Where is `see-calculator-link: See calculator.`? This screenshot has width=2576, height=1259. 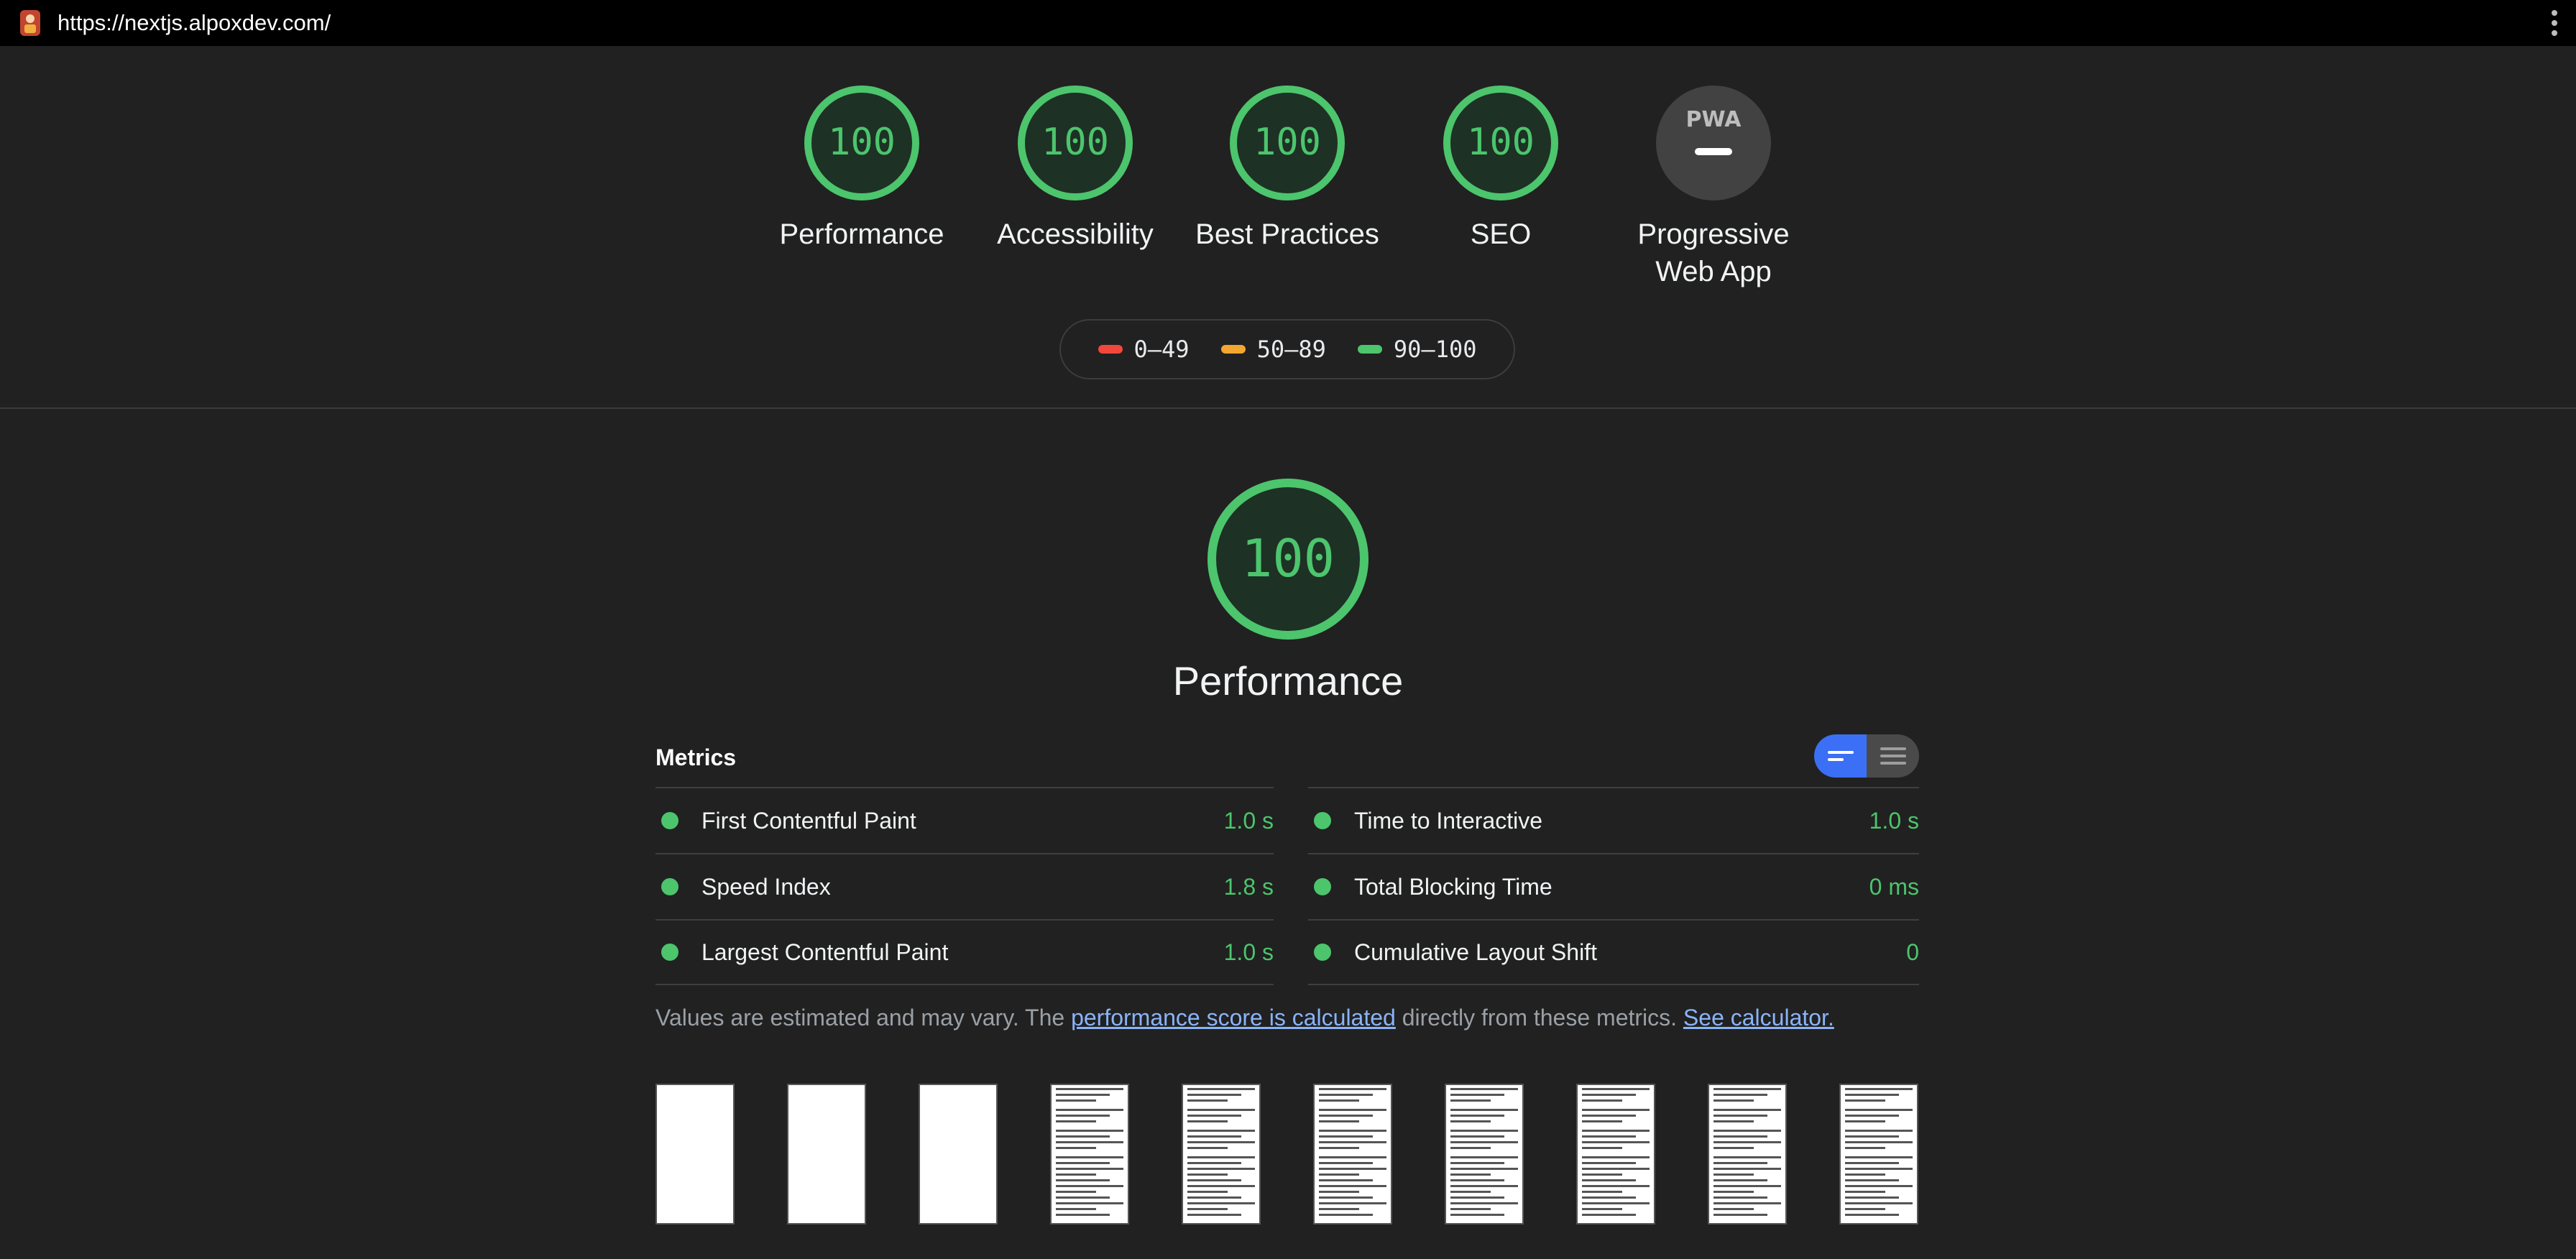 see-calculator-link: See calculator. is located at coordinates (1758, 1018).